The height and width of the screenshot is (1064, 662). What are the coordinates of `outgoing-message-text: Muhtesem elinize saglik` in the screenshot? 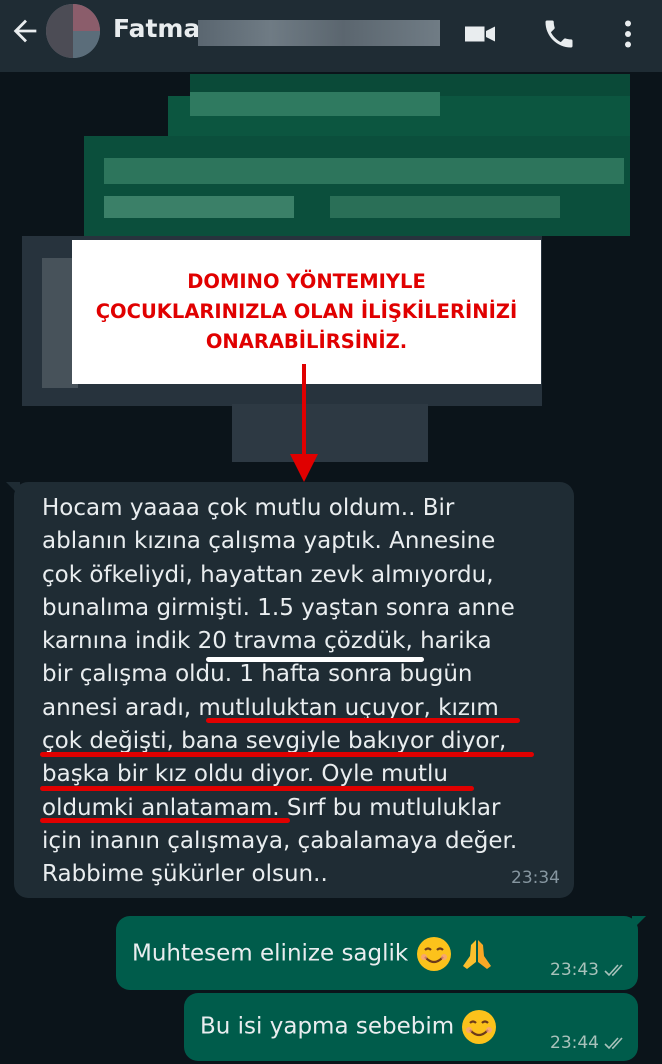 It's located at (270, 953).